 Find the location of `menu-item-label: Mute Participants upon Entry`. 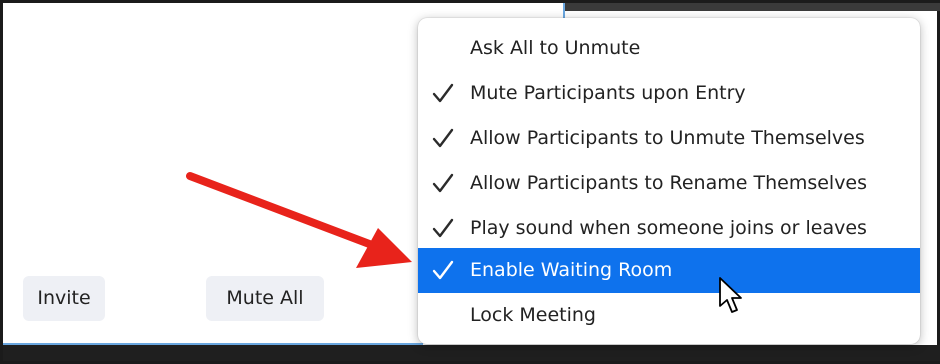

menu-item-label: Mute Participants upon Entry is located at coordinates (608, 93).